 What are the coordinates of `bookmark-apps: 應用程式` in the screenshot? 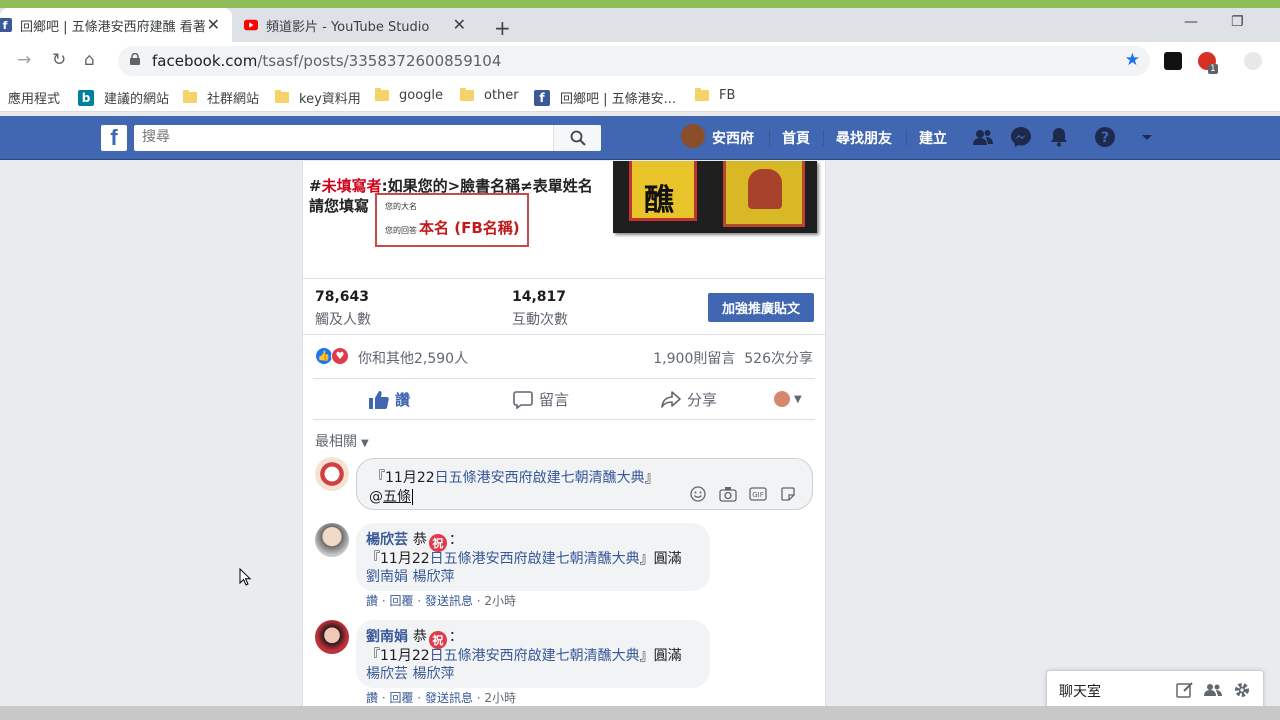 It's located at (34, 97).